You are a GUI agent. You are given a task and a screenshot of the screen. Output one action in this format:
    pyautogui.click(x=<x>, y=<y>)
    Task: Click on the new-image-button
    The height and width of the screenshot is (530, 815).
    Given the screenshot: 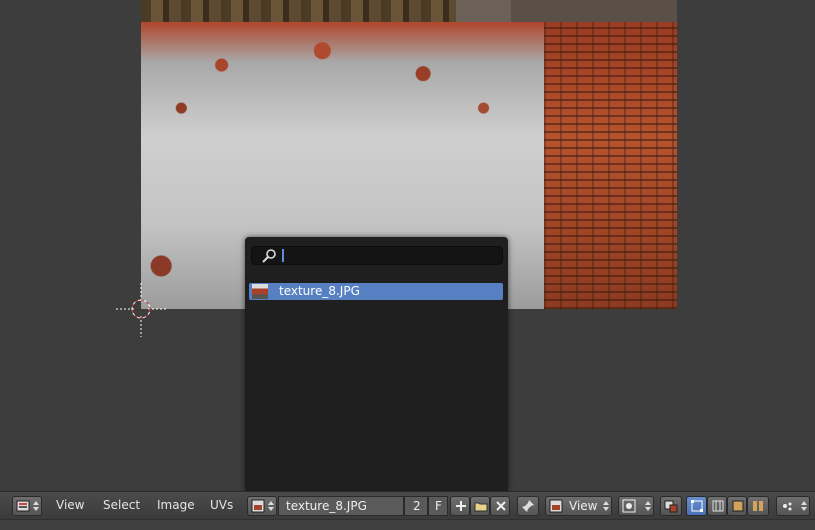 What is the action you would take?
    pyautogui.click(x=460, y=506)
    